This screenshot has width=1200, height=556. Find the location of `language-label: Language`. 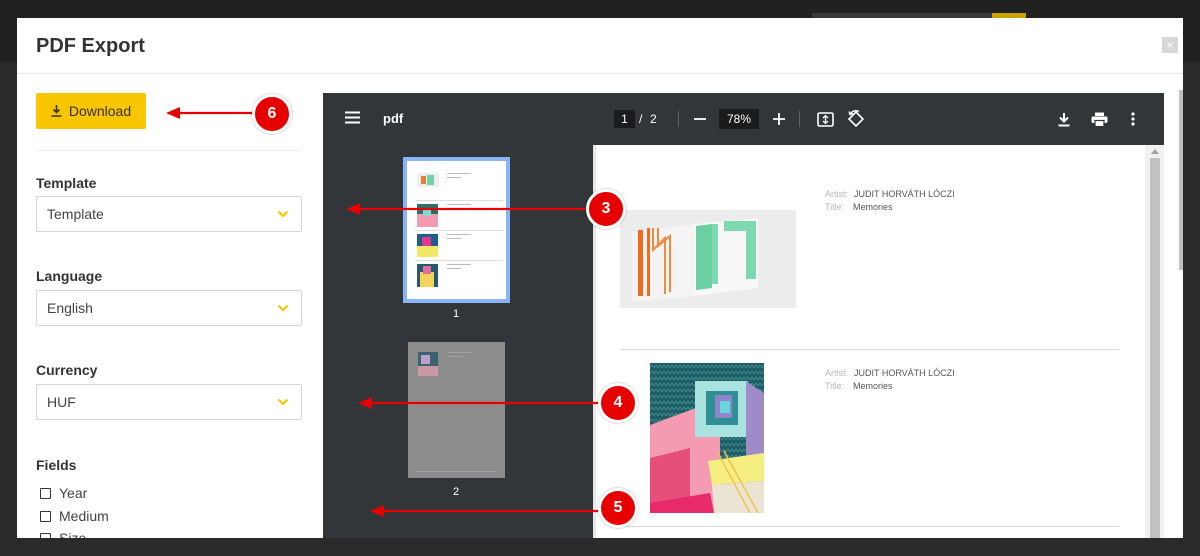

language-label: Language is located at coordinates (69, 276).